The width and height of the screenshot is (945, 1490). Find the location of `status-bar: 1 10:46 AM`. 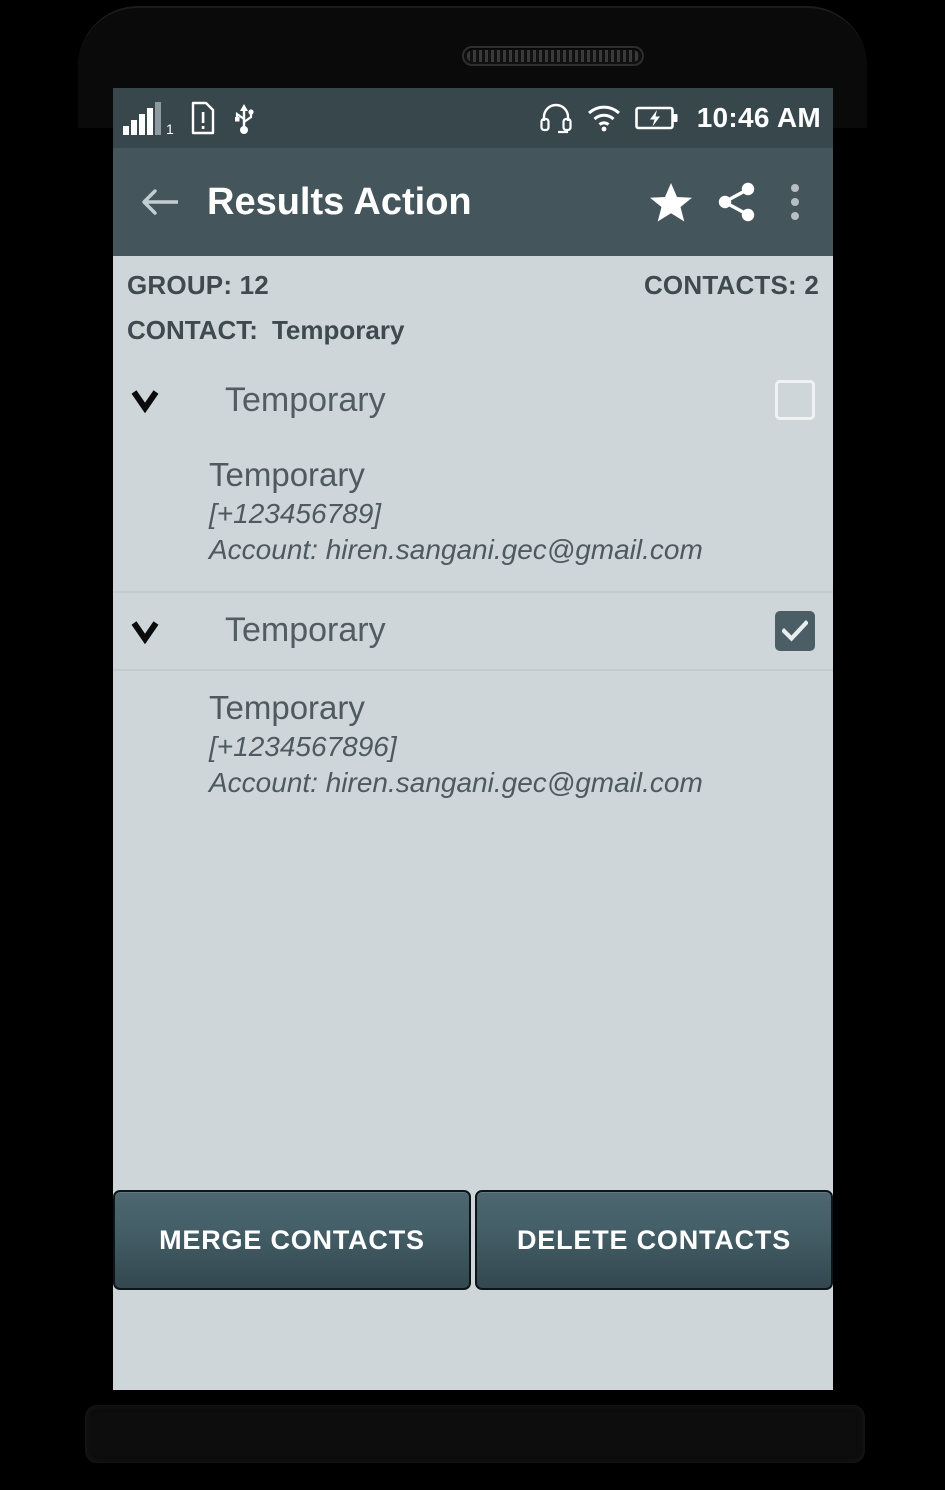

status-bar: 1 10:46 AM is located at coordinates (473, 118).